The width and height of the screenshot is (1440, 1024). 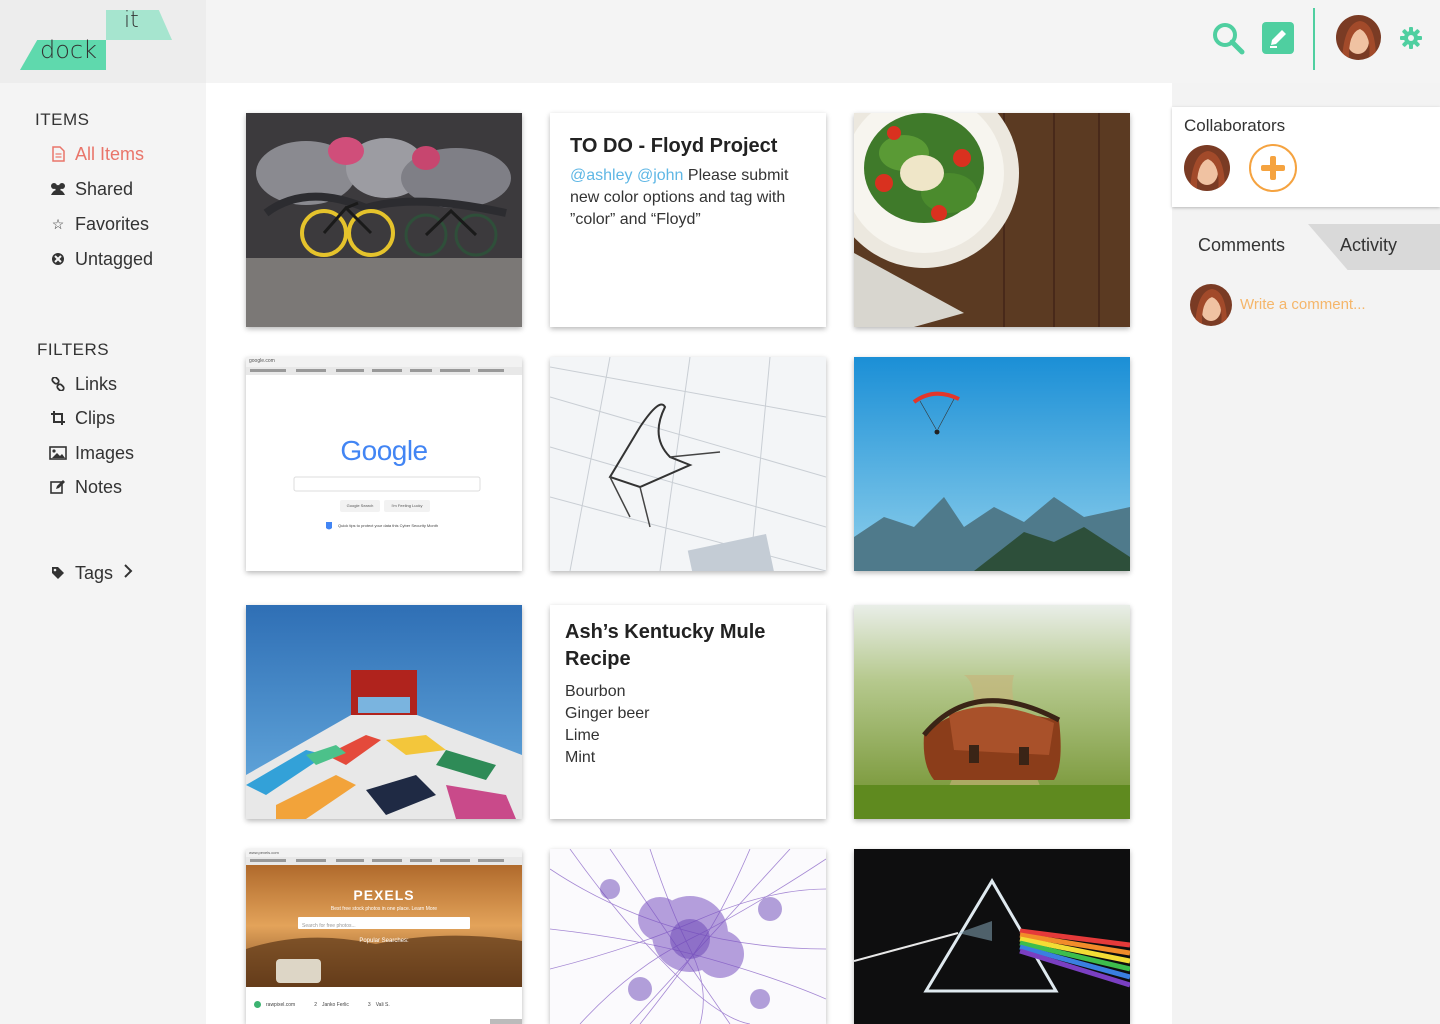 I want to click on image-icon, so click(x=58, y=453).